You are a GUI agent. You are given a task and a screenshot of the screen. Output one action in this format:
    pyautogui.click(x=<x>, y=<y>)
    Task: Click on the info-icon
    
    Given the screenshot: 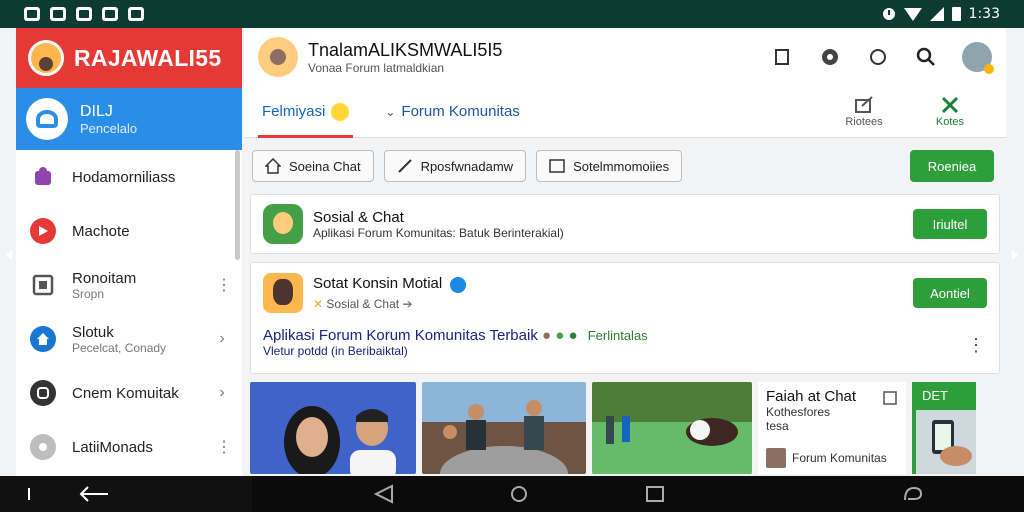 What is the action you would take?
    pyautogui.click(x=830, y=57)
    